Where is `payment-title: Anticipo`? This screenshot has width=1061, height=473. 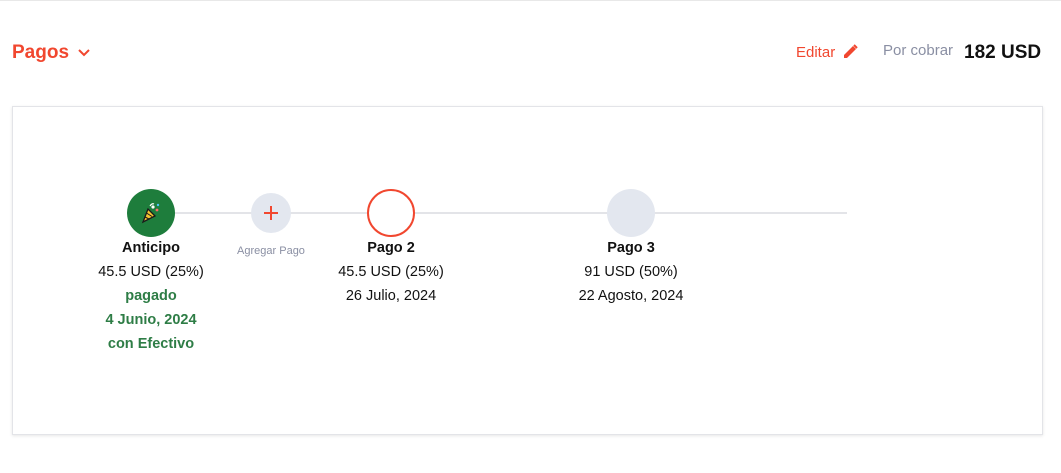
payment-title: Anticipo is located at coordinates (151, 248).